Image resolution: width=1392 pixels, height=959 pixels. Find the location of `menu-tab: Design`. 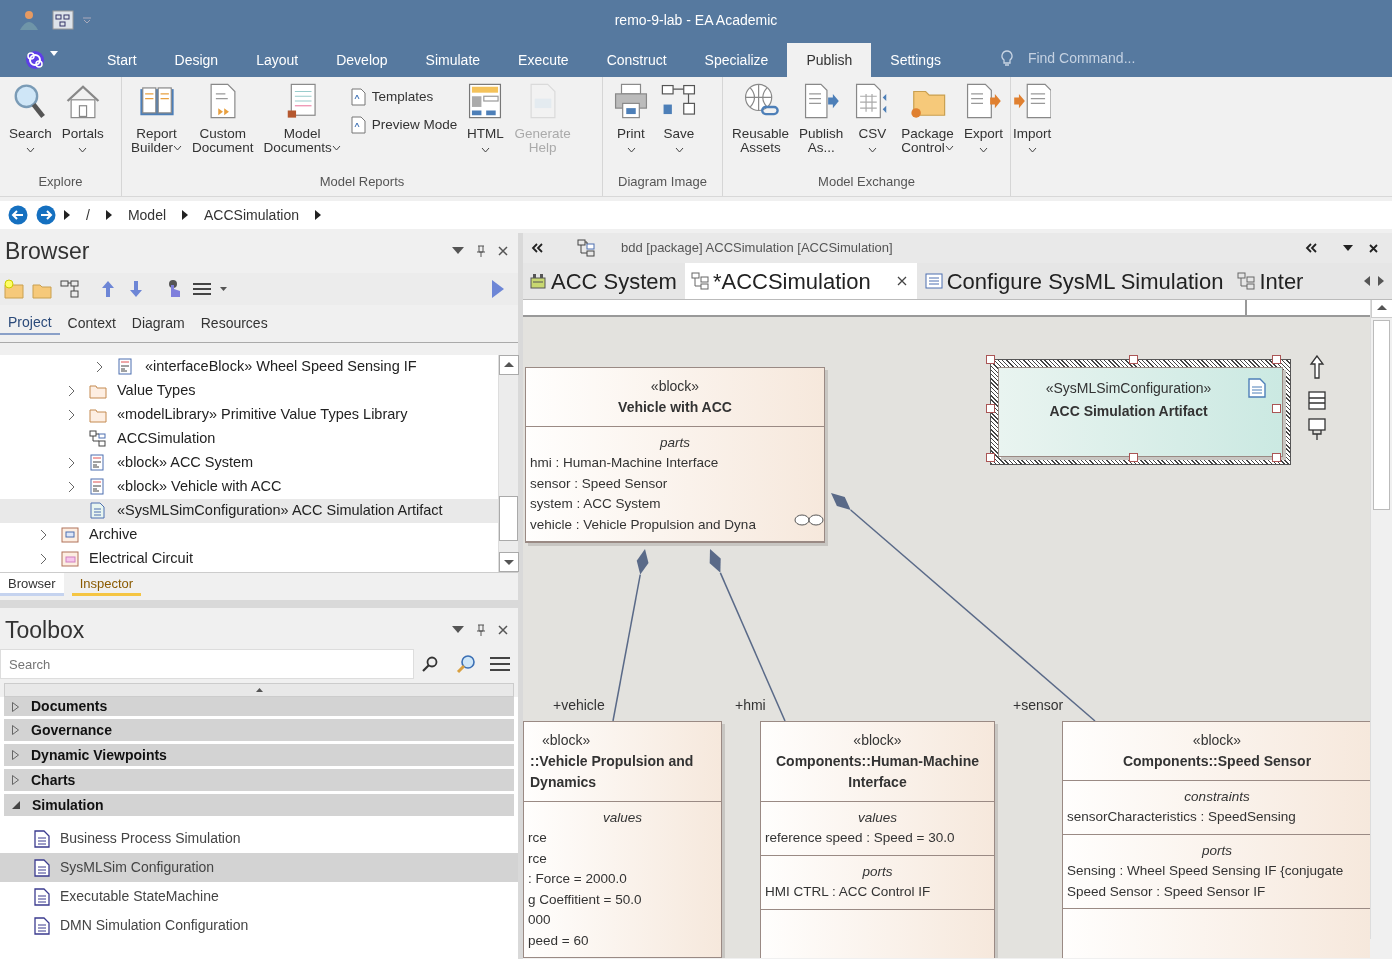

menu-tab: Design is located at coordinates (196, 60).